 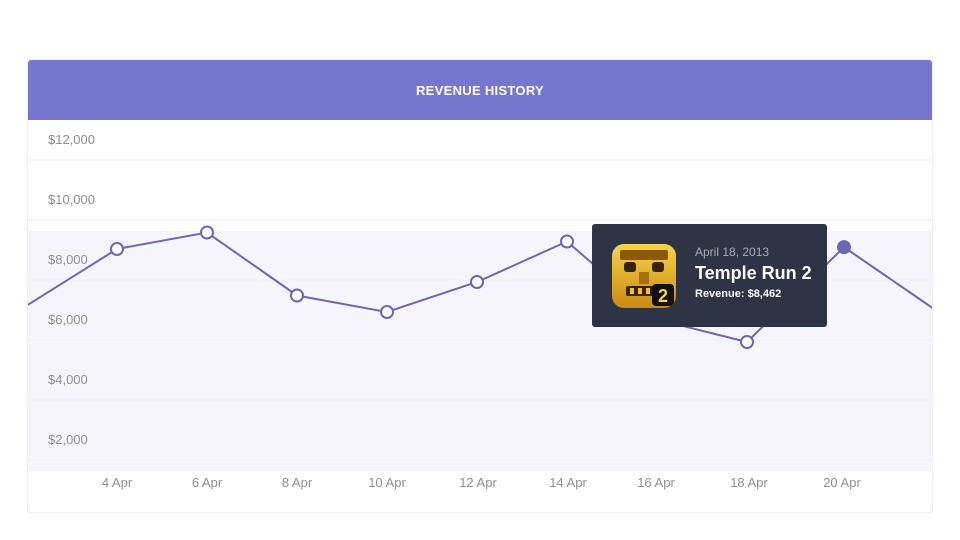 I want to click on y-tick-label: $2,000, so click(x=68, y=439).